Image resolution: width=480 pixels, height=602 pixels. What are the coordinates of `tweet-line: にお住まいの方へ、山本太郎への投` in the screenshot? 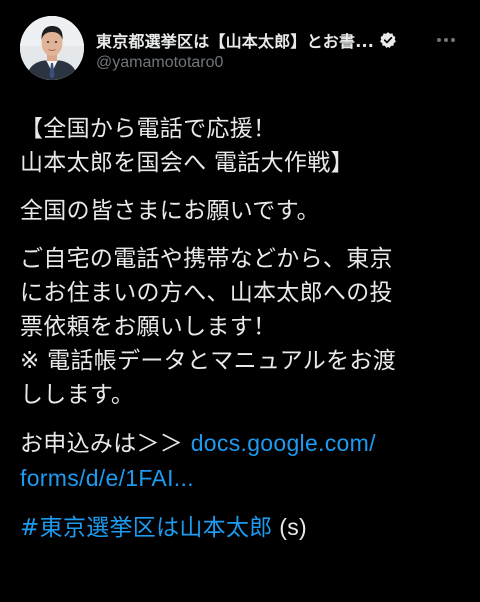 It's located at (206, 293).